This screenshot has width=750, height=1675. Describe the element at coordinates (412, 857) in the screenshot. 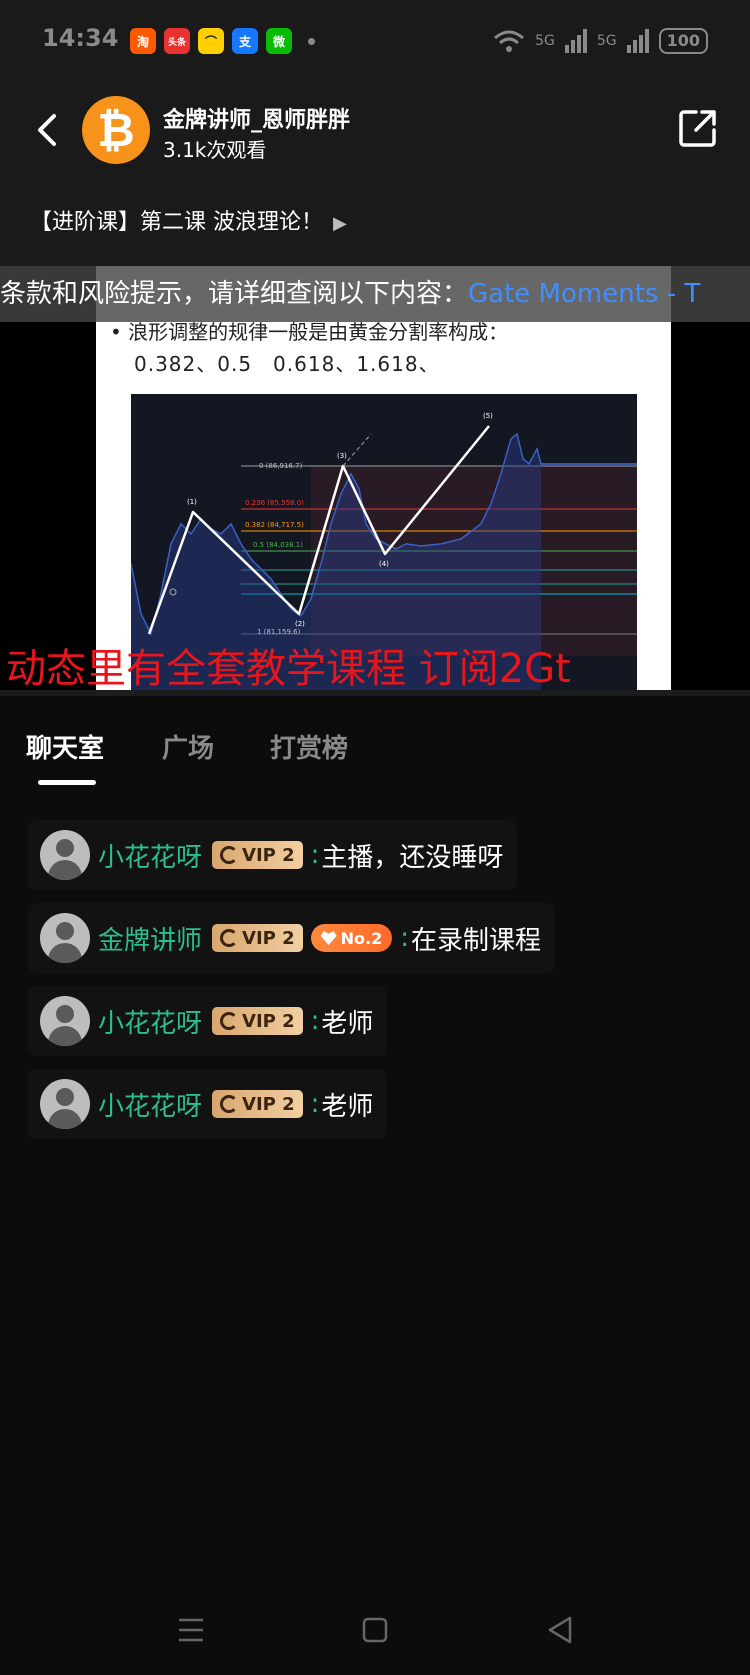

I see `chat-text: 主播，还没睡呀` at that location.